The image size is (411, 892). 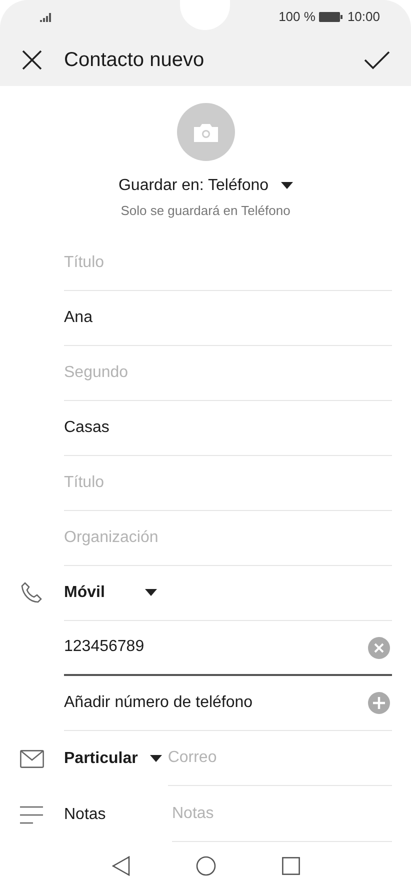 I want to click on battery-percentage: 100 %, so click(x=297, y=17).